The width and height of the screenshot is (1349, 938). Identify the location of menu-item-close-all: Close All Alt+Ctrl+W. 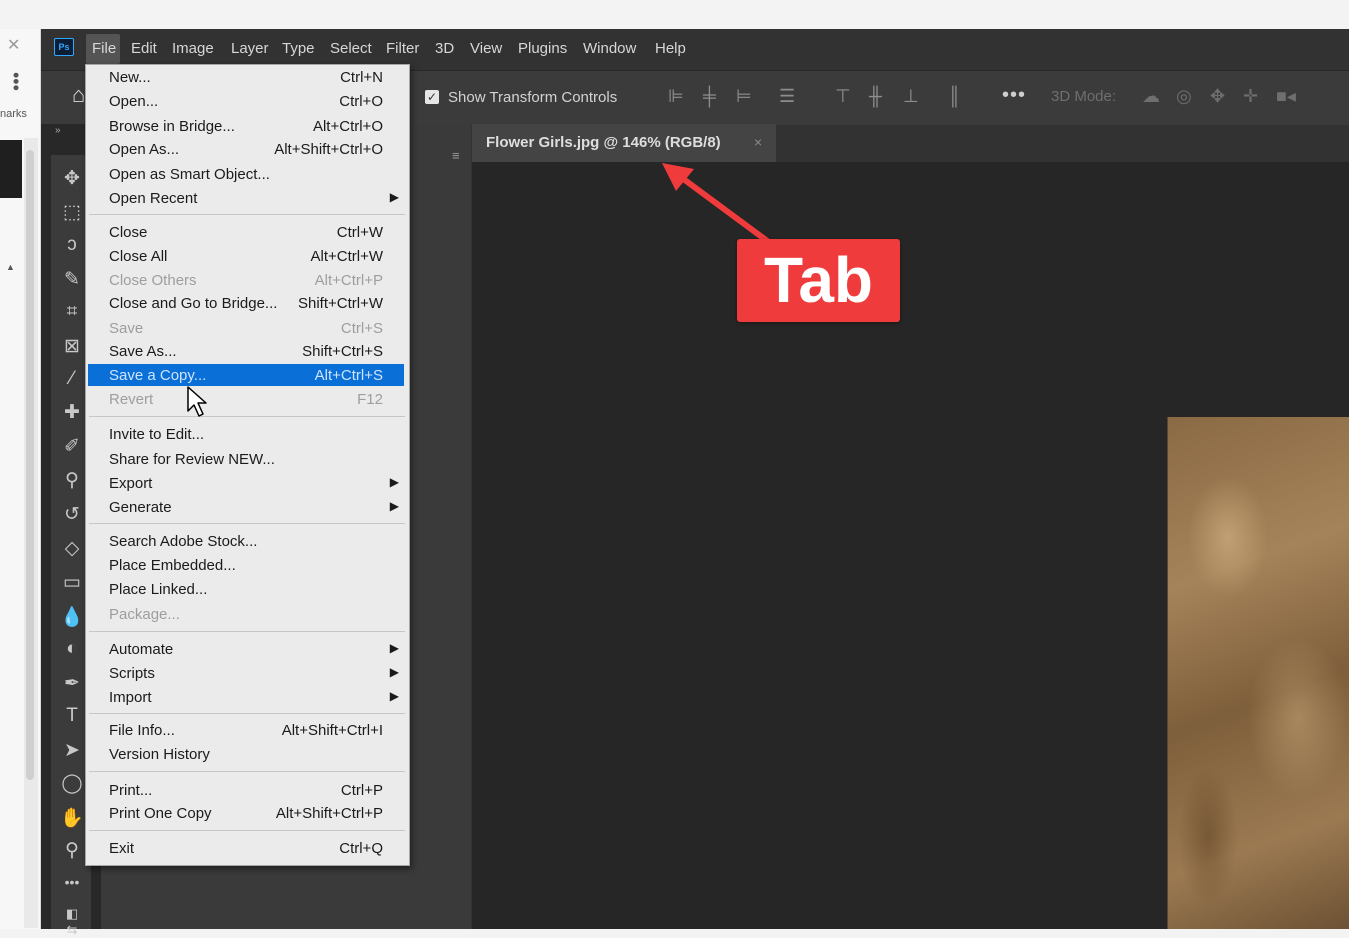
(246, 256).